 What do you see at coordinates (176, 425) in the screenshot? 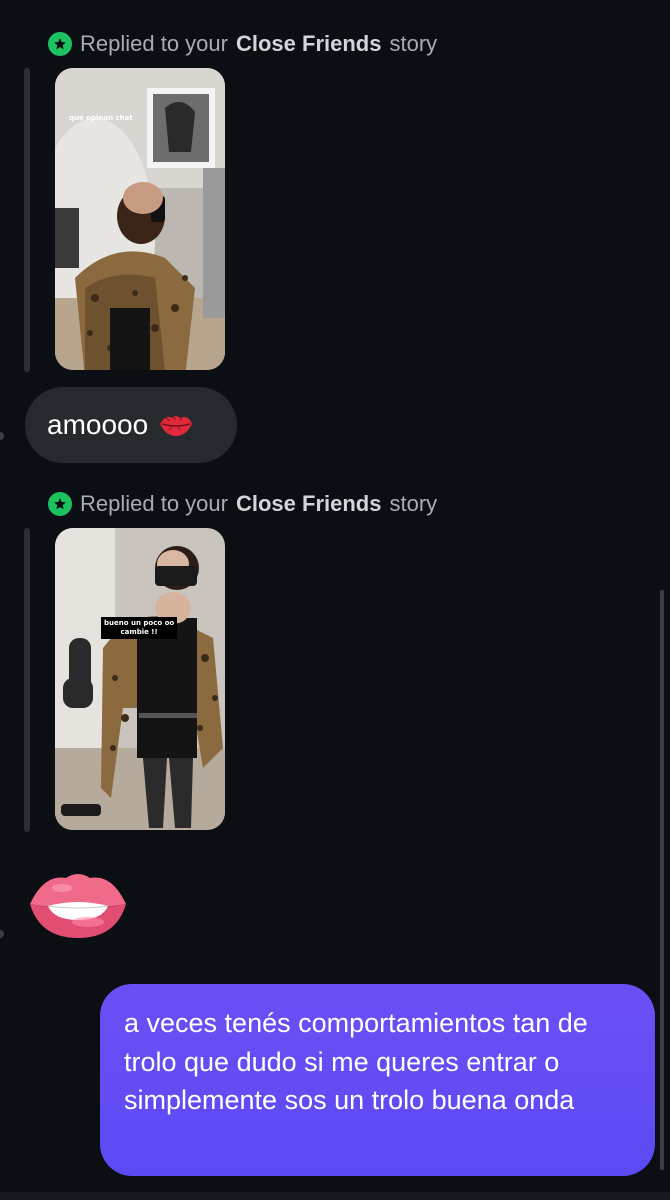
I see `kiss-mark-icon` at bounding box center [176, 425].